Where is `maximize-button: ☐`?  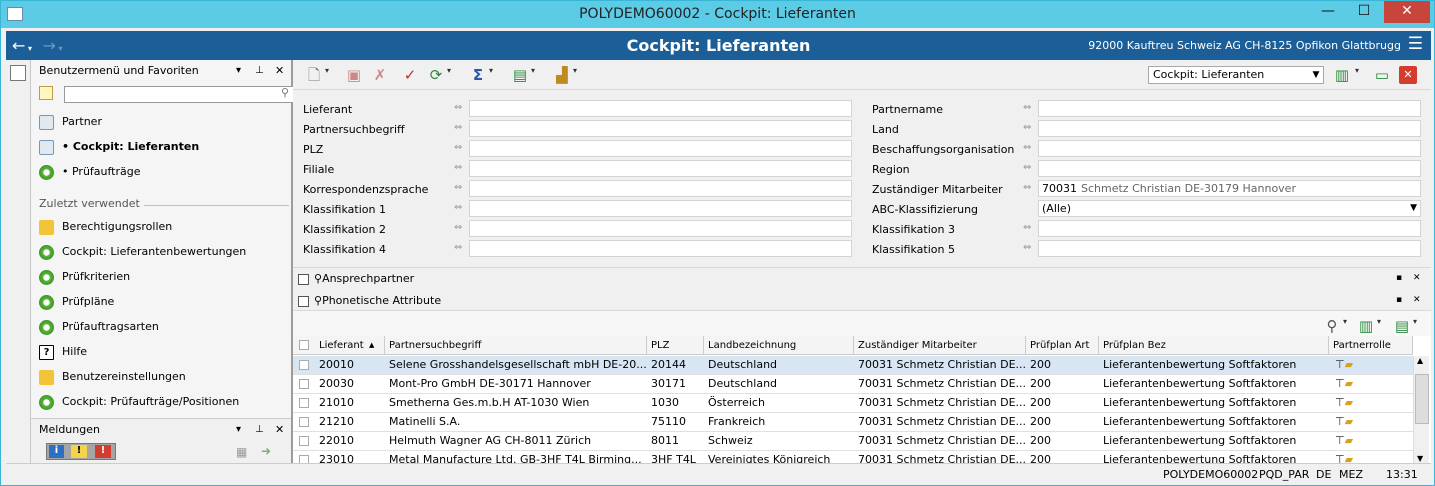
maximize-button: ☐ is located at coordinates (1364, 12).